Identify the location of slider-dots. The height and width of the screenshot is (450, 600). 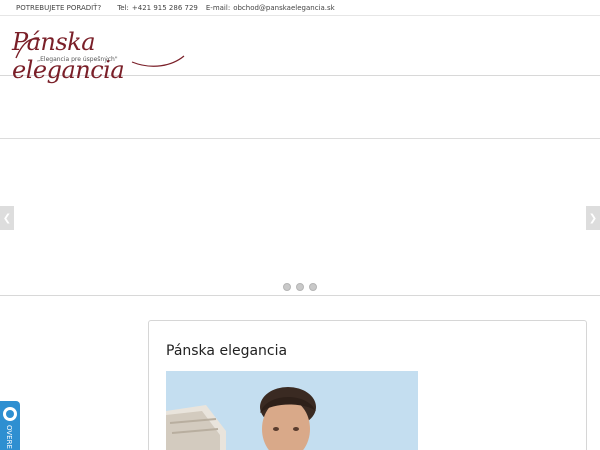
(300, 287).